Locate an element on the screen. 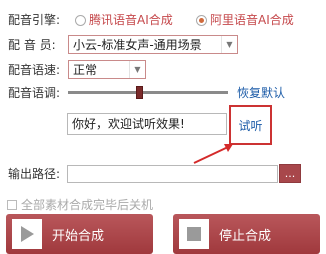 This screenshot has height=254, width=326. annotation-arrow-icon is located at coordinates (213, 154).